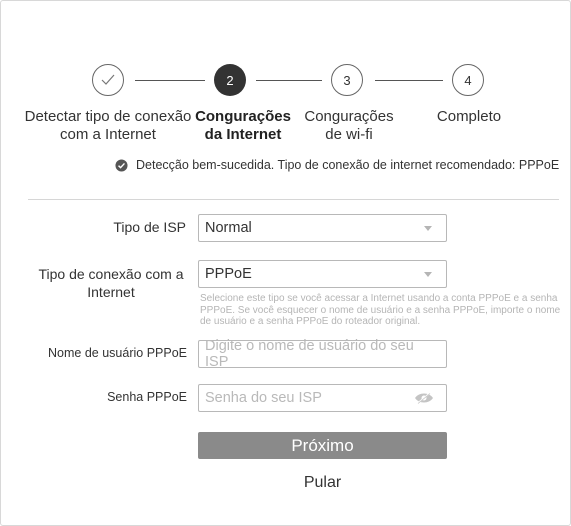 The width and height of the screenshot is (571, 526). Describe the element at coordinates (309, 354) in the screenshot. I see `username-placeholder: Digite o nome de usuário do seu ISP` at that location.